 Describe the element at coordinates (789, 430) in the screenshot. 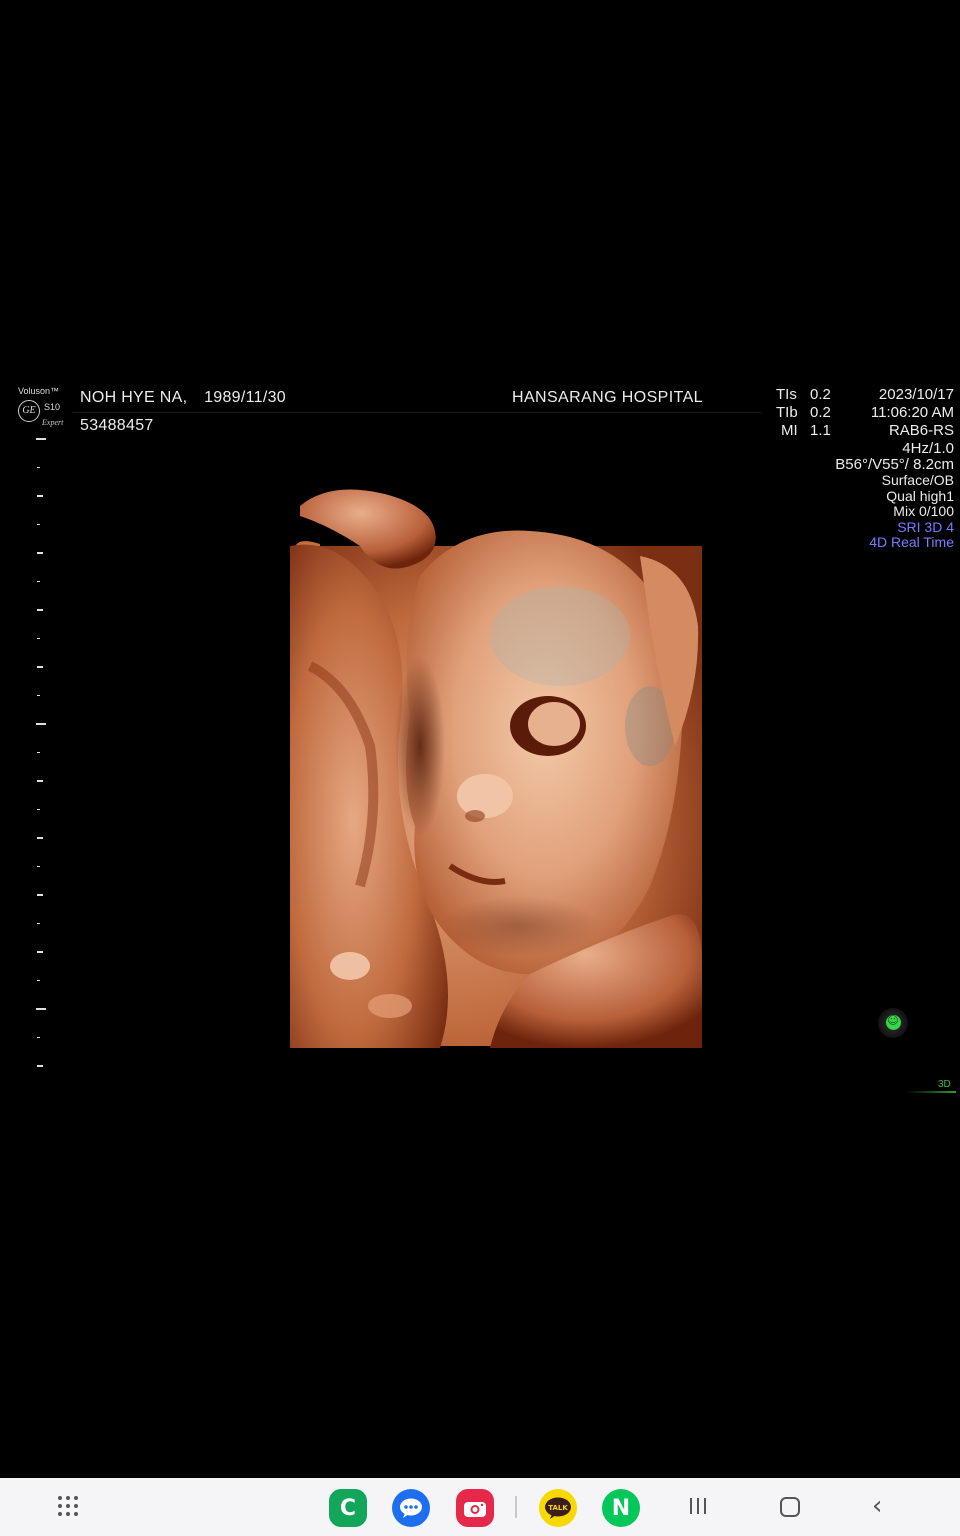

I see `param-key: MI` at that location.